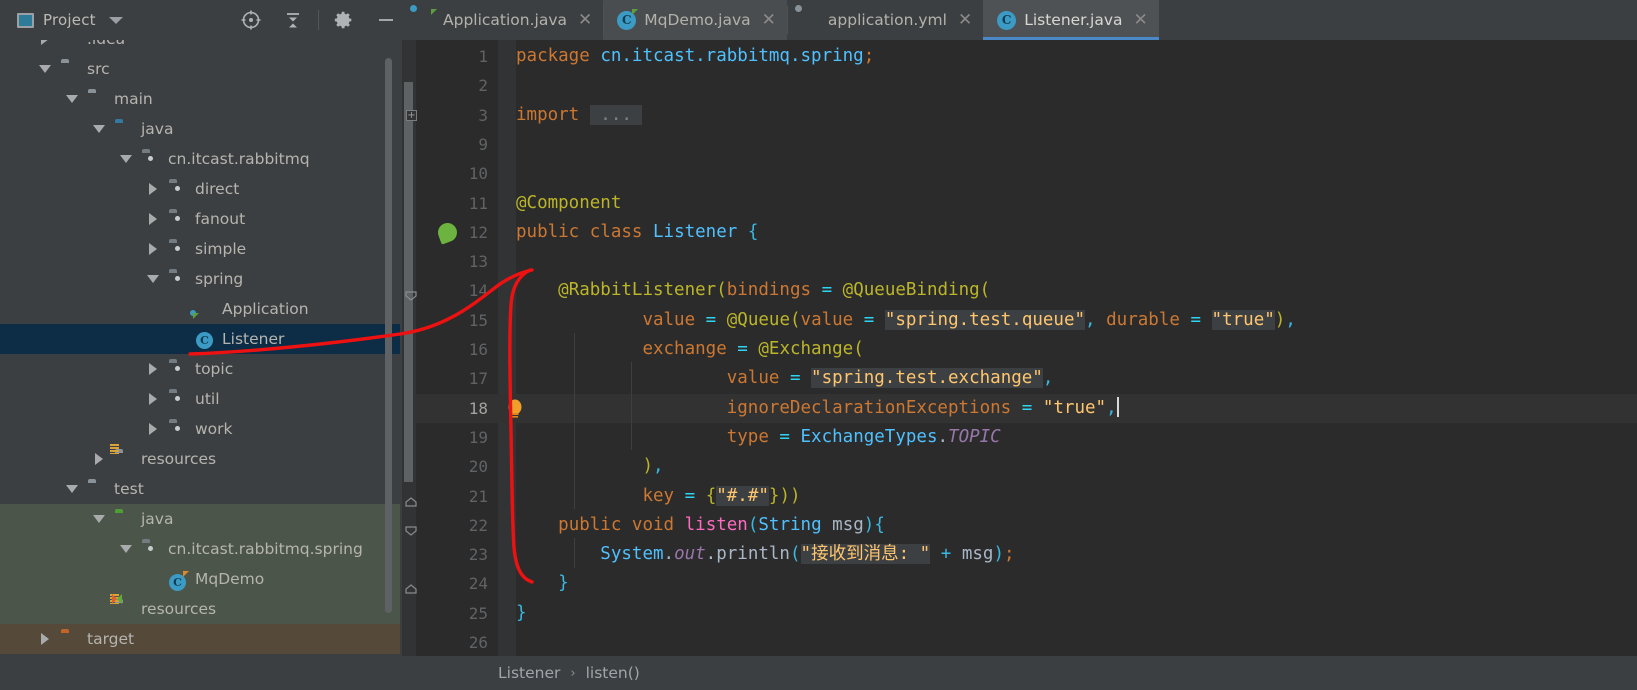 This screenshot has width=1637, height=690. What do you see at coordinates (217, 189) in the screenshot?
I see `tree-item-label: direct` at bounding box center [217, 189].